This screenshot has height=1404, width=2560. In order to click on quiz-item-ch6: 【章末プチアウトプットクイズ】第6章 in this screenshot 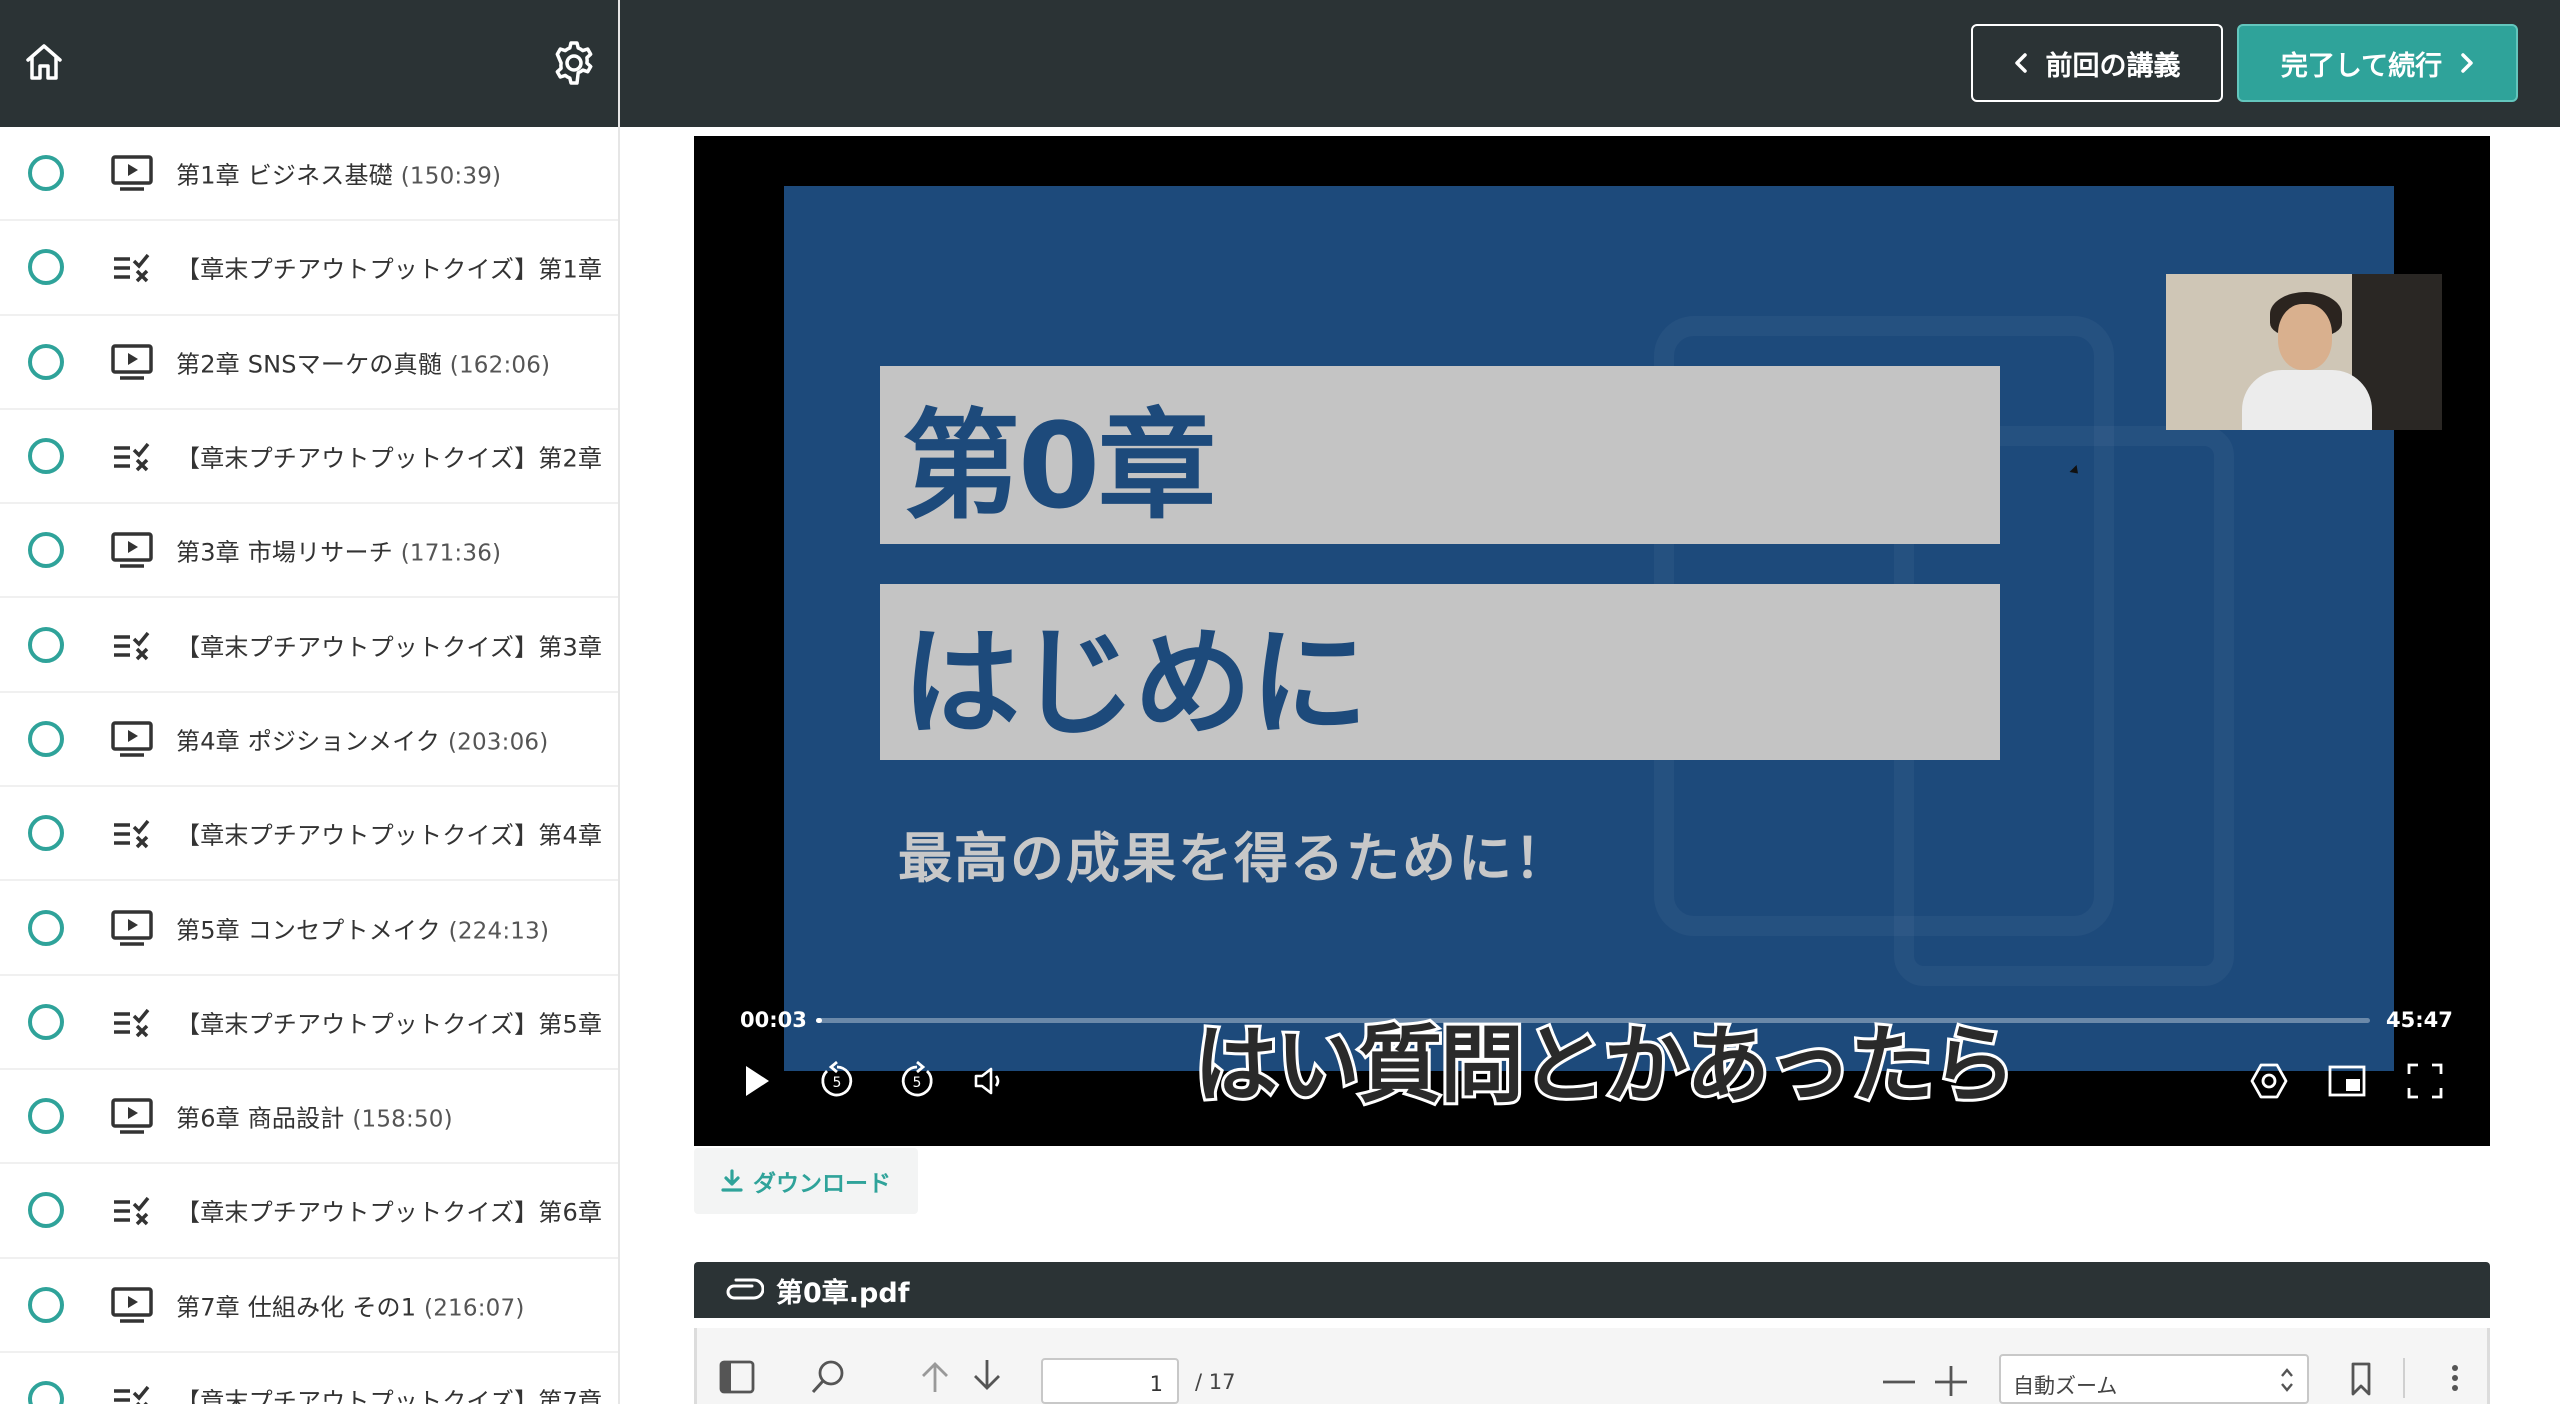, I will do `click(309, 1211)`.